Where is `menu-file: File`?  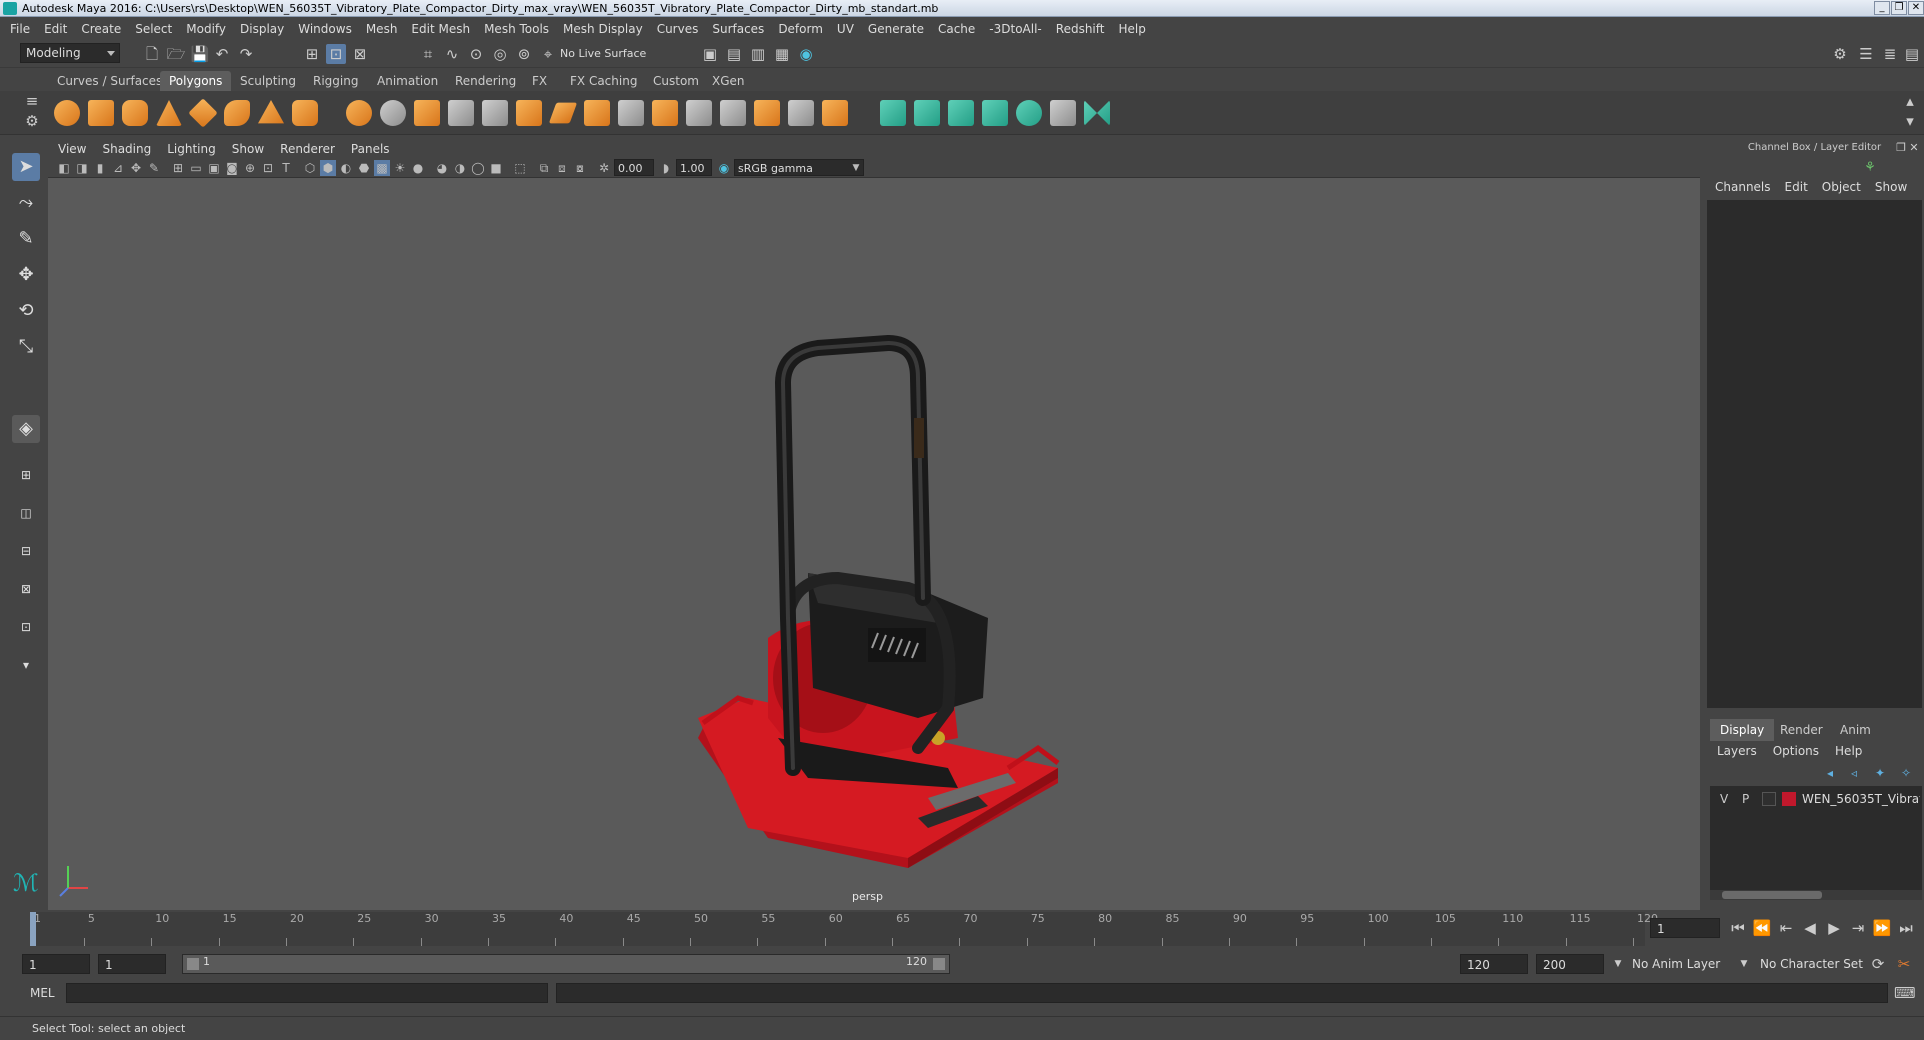 menu-file: File is located at coordinates (20, 29).